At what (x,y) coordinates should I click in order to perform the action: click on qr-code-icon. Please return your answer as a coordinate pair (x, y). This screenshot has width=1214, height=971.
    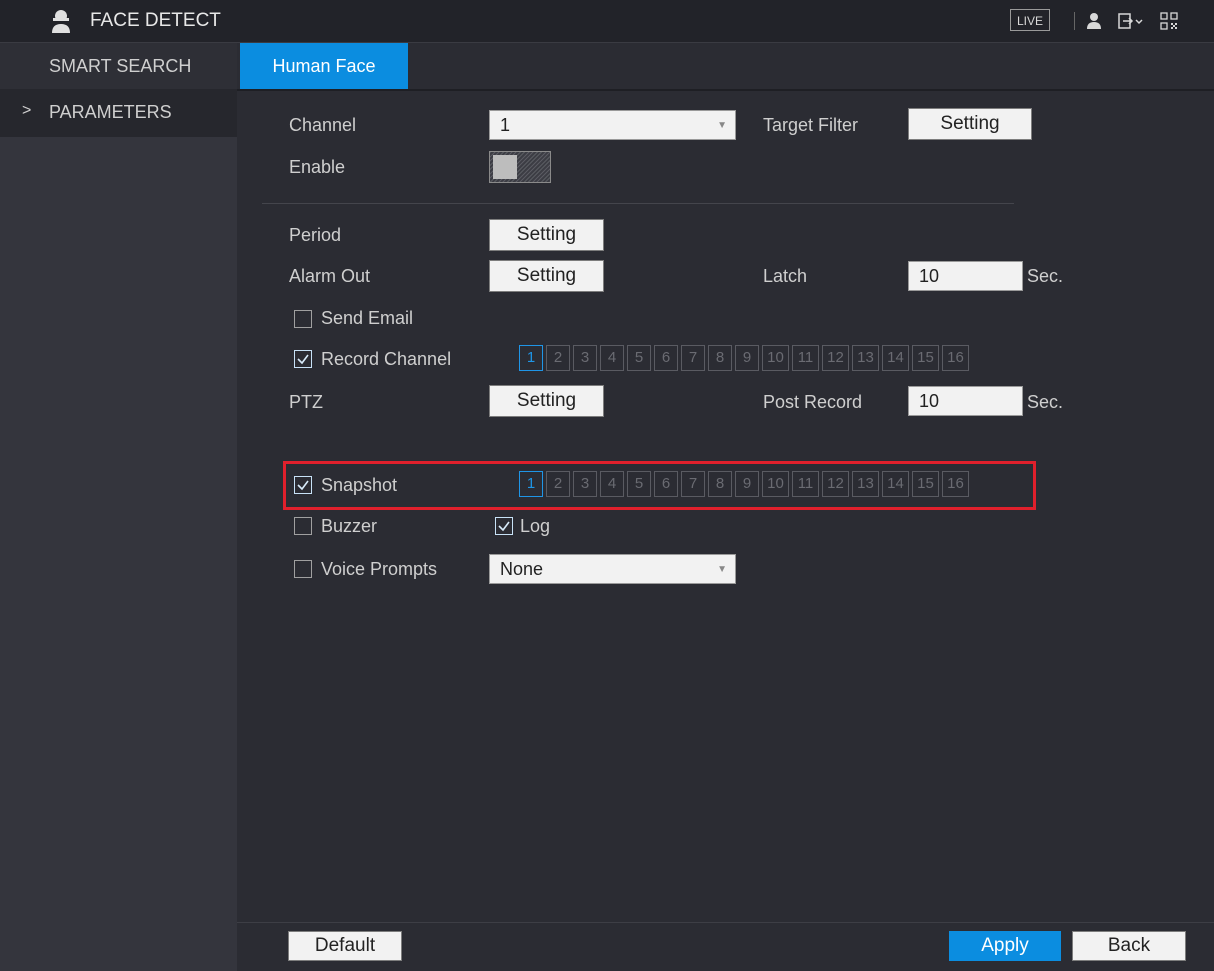
    Looking at the image, I should click on (1169, 21).